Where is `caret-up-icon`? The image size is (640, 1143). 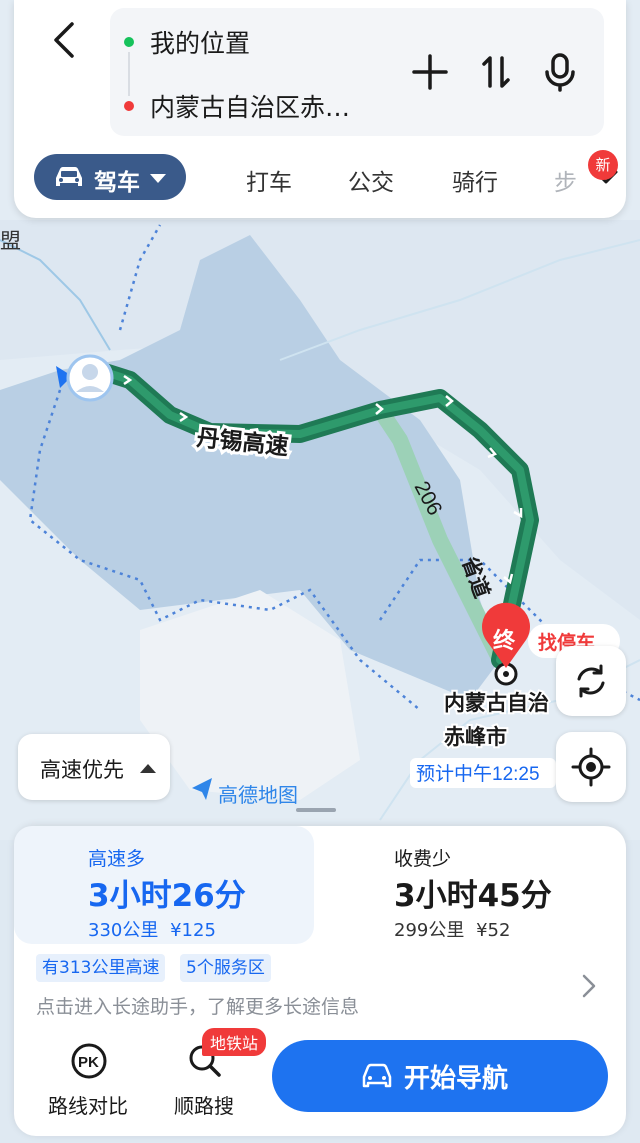 caret-up-icon is located at coordinates (148, 768).